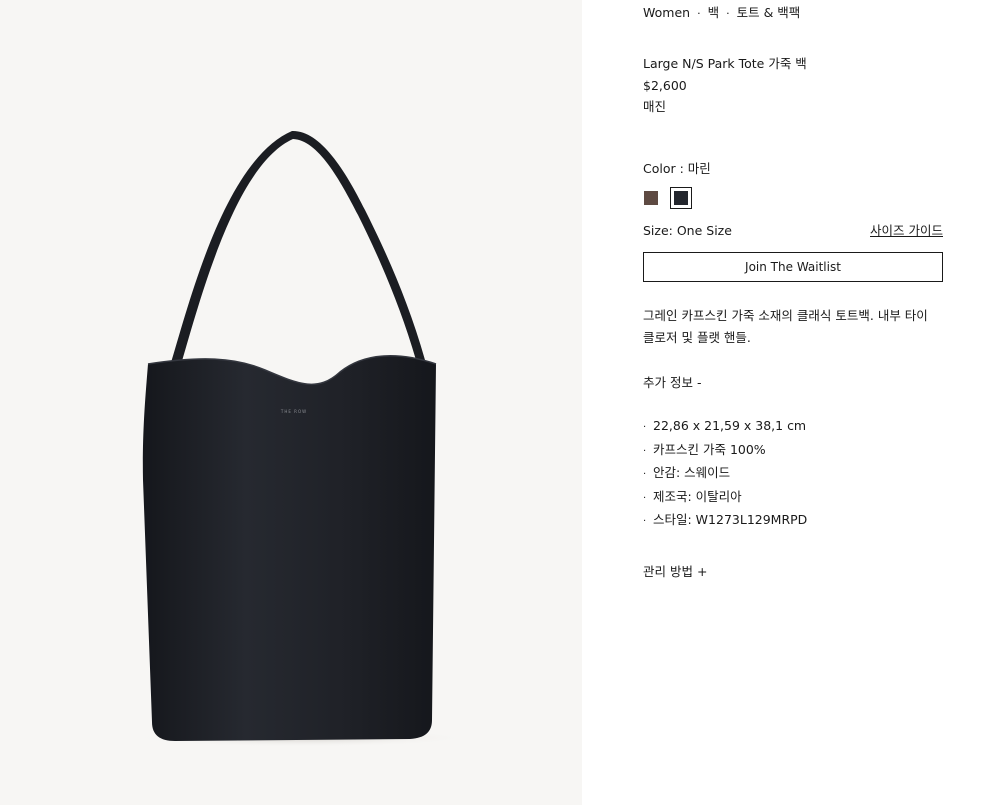 This screenshot has width=999, height=805. I want to click on spec-origin: 제조국: 이탈리아, so click(697, 496).